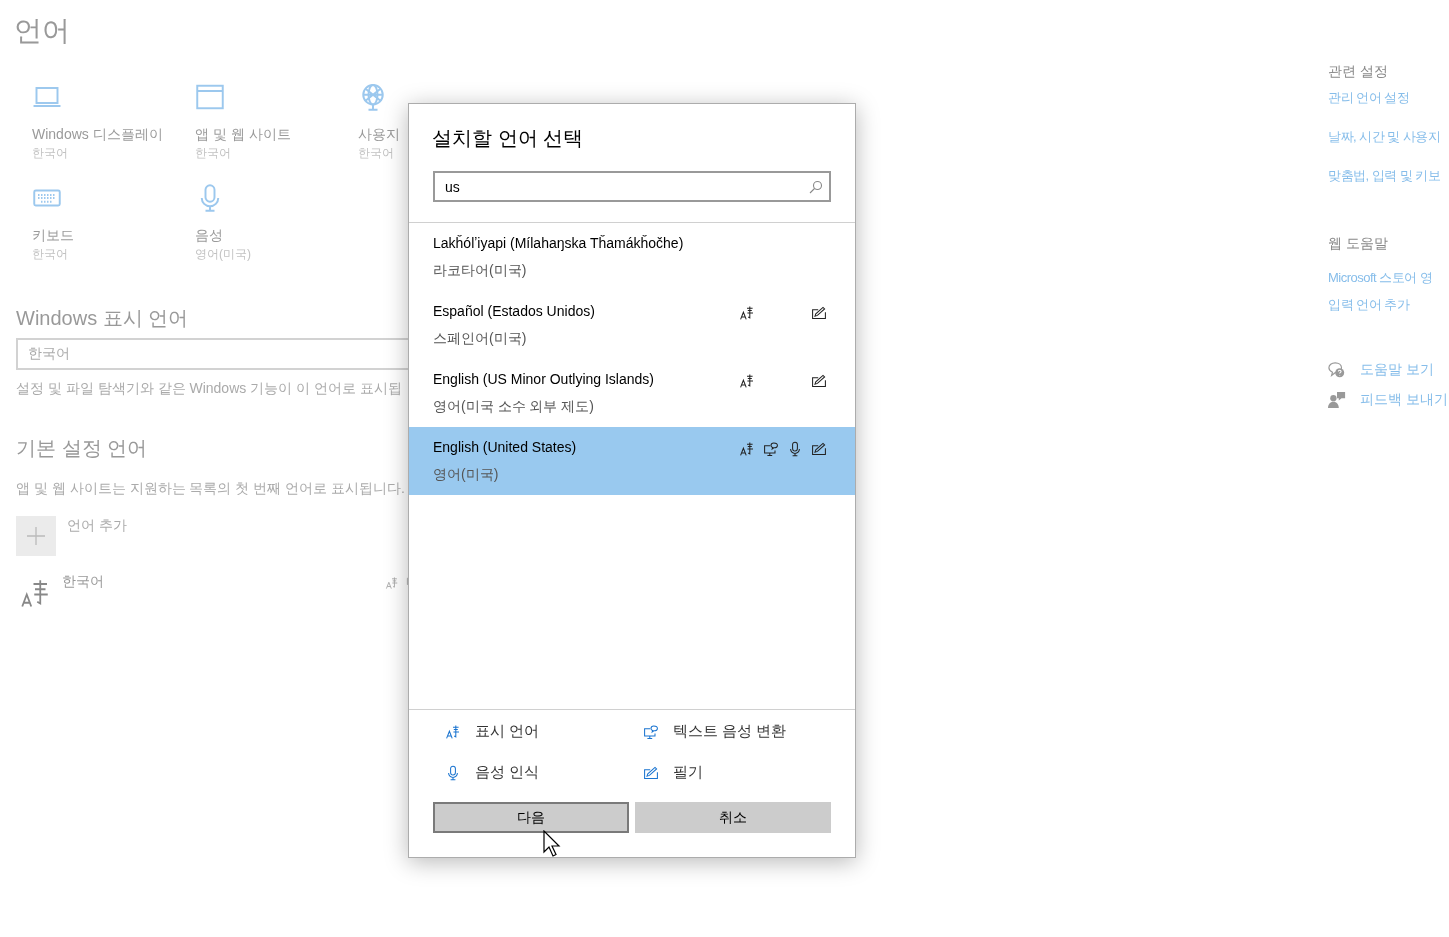 The image size is (1449, 937). Describe the element at coordinates (1388, 278) in the screenshot. I see `settings-link: Microsoft 스토어 영` at that location.